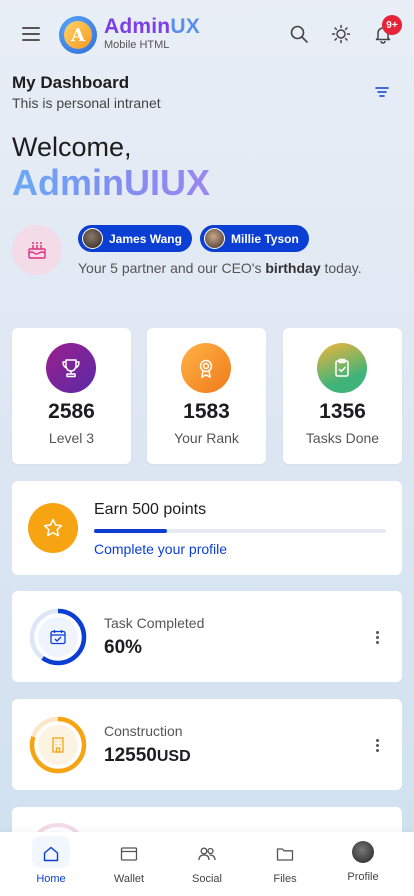 The image size is (414, 896). What do you see at coordinates (285, 854) in the screenshot?
I see `folder-icon` at bounding box center [285, 854].